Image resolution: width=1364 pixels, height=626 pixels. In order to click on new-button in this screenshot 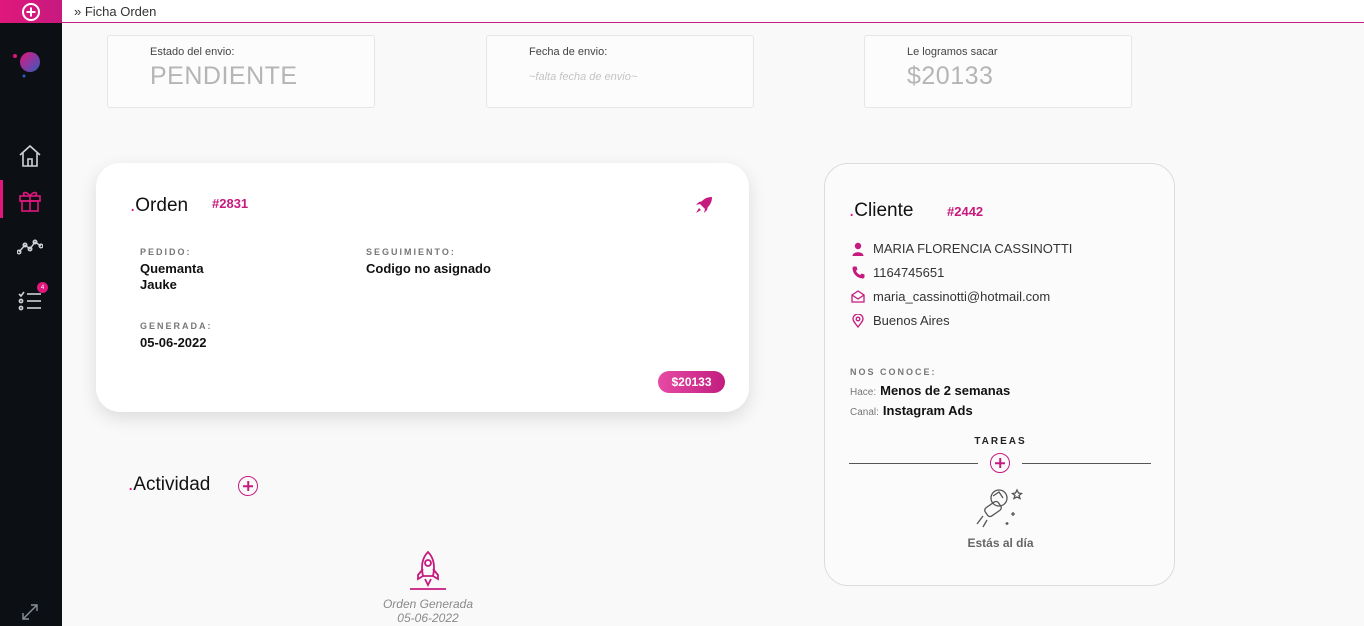, I will do `click(31, 11)`.